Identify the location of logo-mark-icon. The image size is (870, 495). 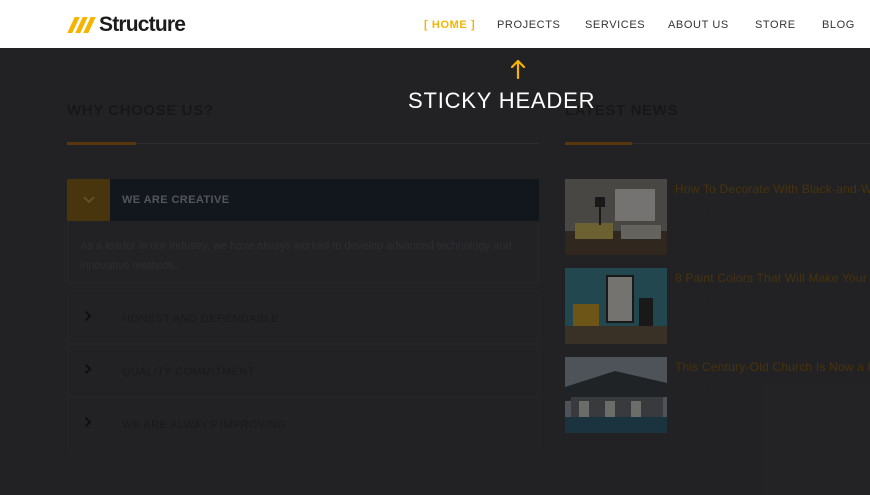
(82, 25).